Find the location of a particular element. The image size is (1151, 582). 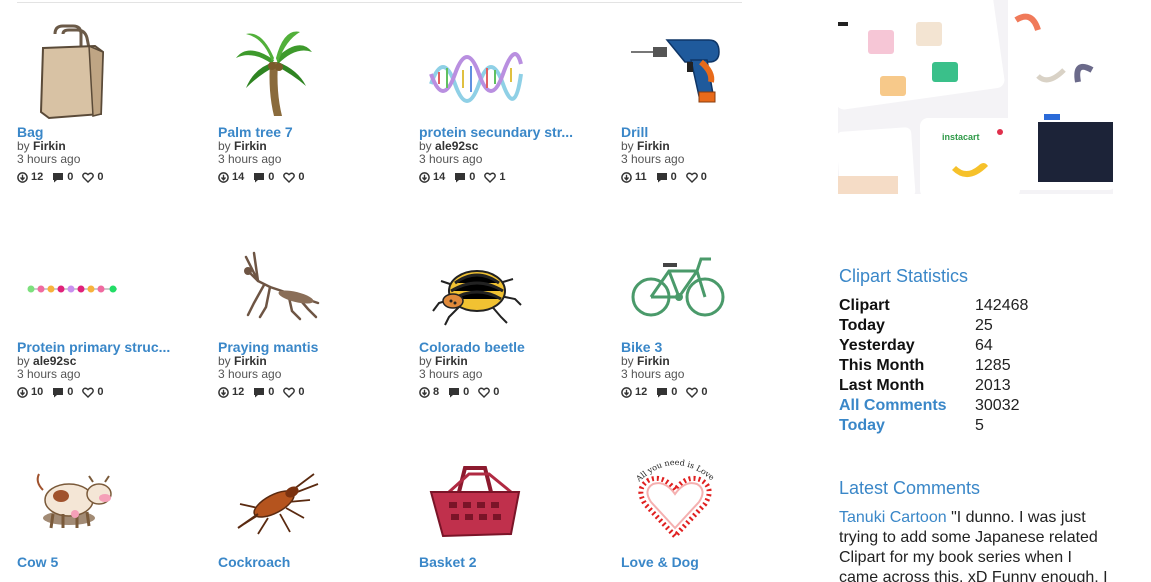

card-title: Colorado beetle is located at coordinates (514, 347).